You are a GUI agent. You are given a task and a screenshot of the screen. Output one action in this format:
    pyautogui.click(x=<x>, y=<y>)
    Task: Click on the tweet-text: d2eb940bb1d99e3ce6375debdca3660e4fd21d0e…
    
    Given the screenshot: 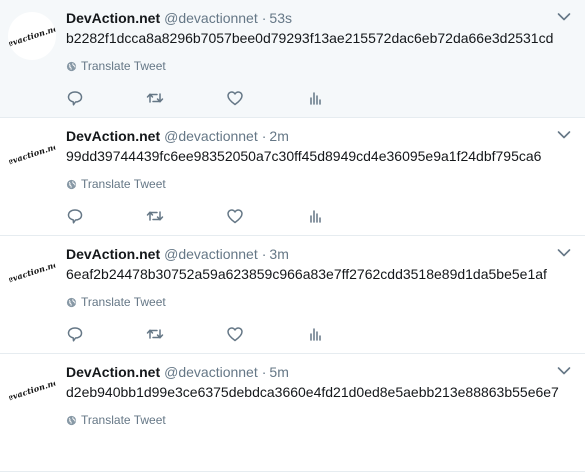 What is the action you would take?
    pyautogui.click(x=312, y=392)
    